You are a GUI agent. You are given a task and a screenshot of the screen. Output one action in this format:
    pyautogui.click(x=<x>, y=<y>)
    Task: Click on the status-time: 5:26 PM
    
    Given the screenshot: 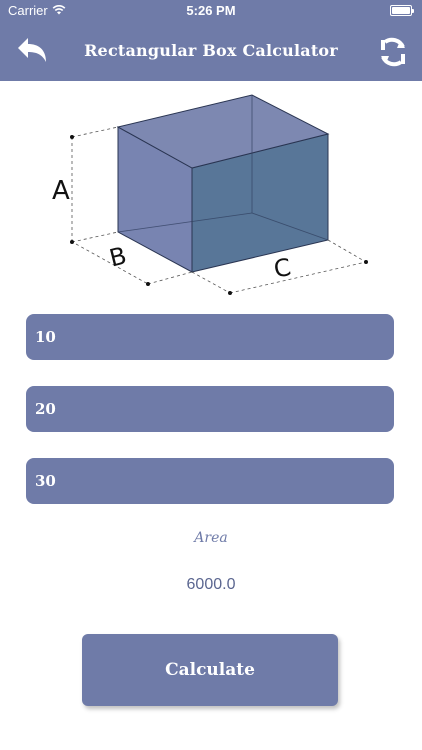 What is the action you would take?
    pyautogui.click(x=211, y=10)
    